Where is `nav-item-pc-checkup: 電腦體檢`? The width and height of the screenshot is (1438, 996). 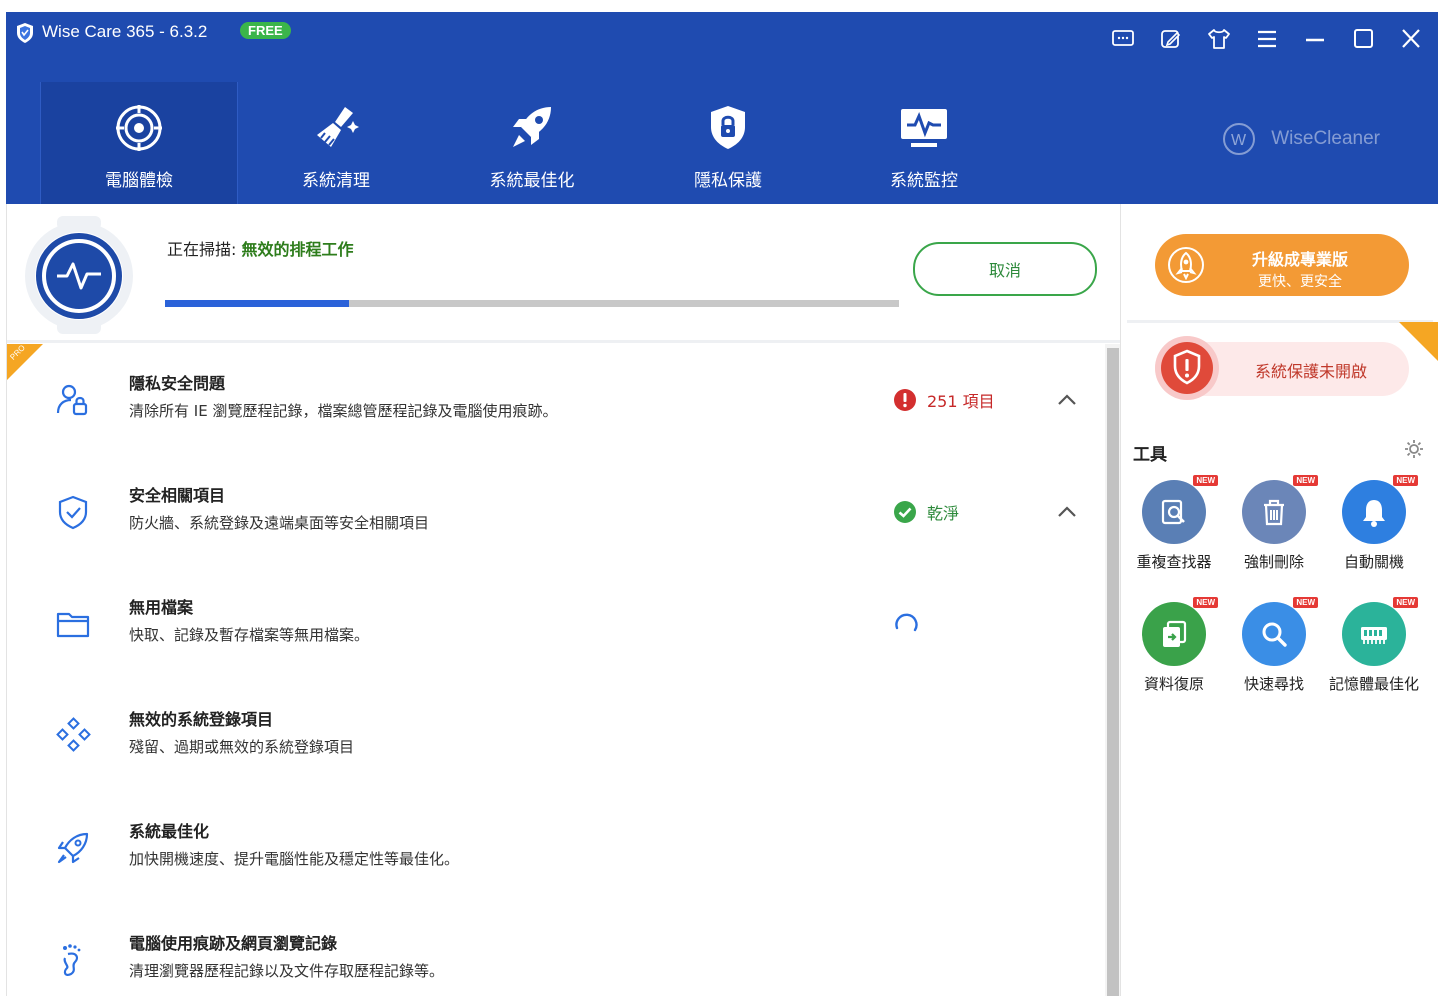 nav-item-pc-checkup: 電腦體檢 is located at coordinates (139, 143).